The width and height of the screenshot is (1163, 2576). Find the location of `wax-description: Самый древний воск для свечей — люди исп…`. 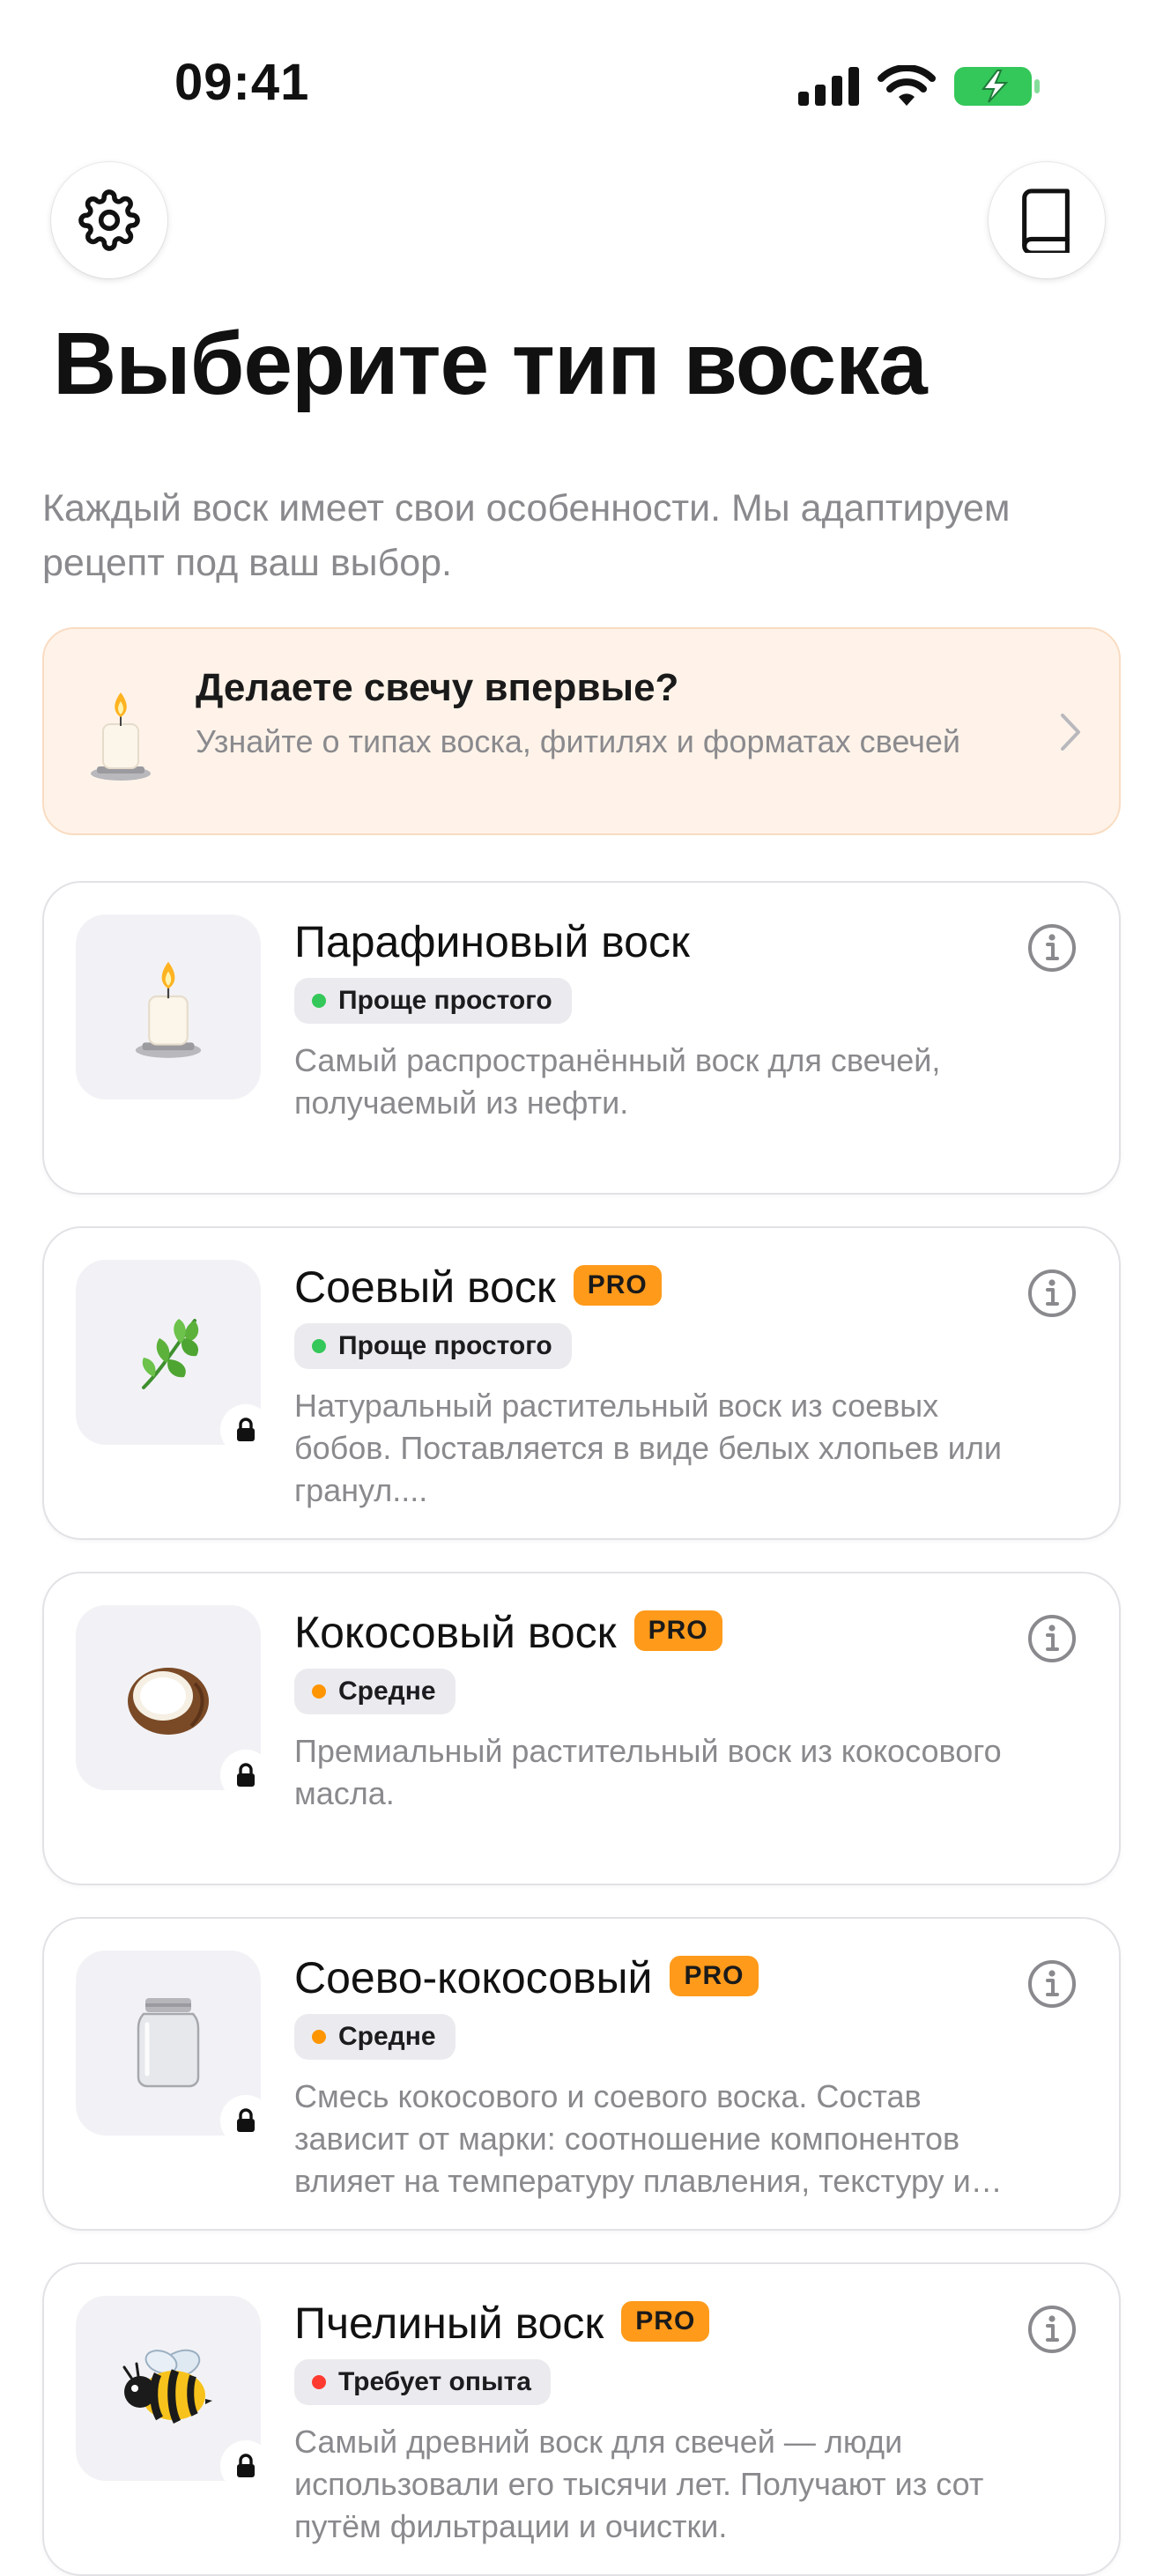

wax-description: Самый древний воск для свечей — люди исп… is located at coordinates (639, 2484).